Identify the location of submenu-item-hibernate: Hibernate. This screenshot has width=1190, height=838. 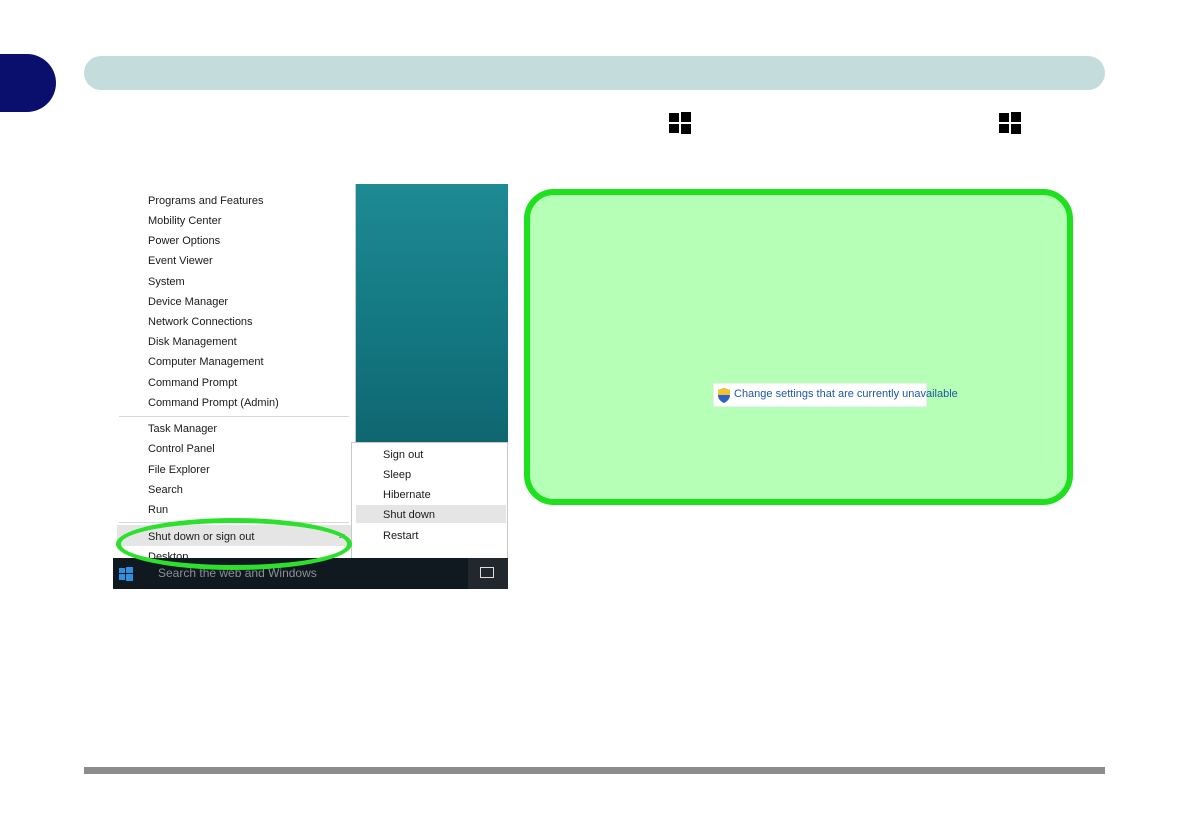
(407, 495).